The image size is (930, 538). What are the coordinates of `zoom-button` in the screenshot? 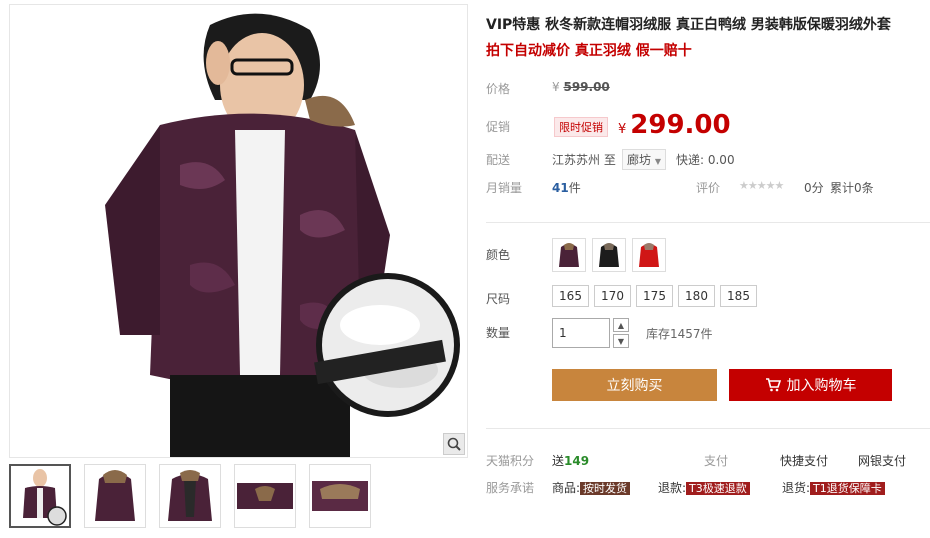 It's located at (454, 444).